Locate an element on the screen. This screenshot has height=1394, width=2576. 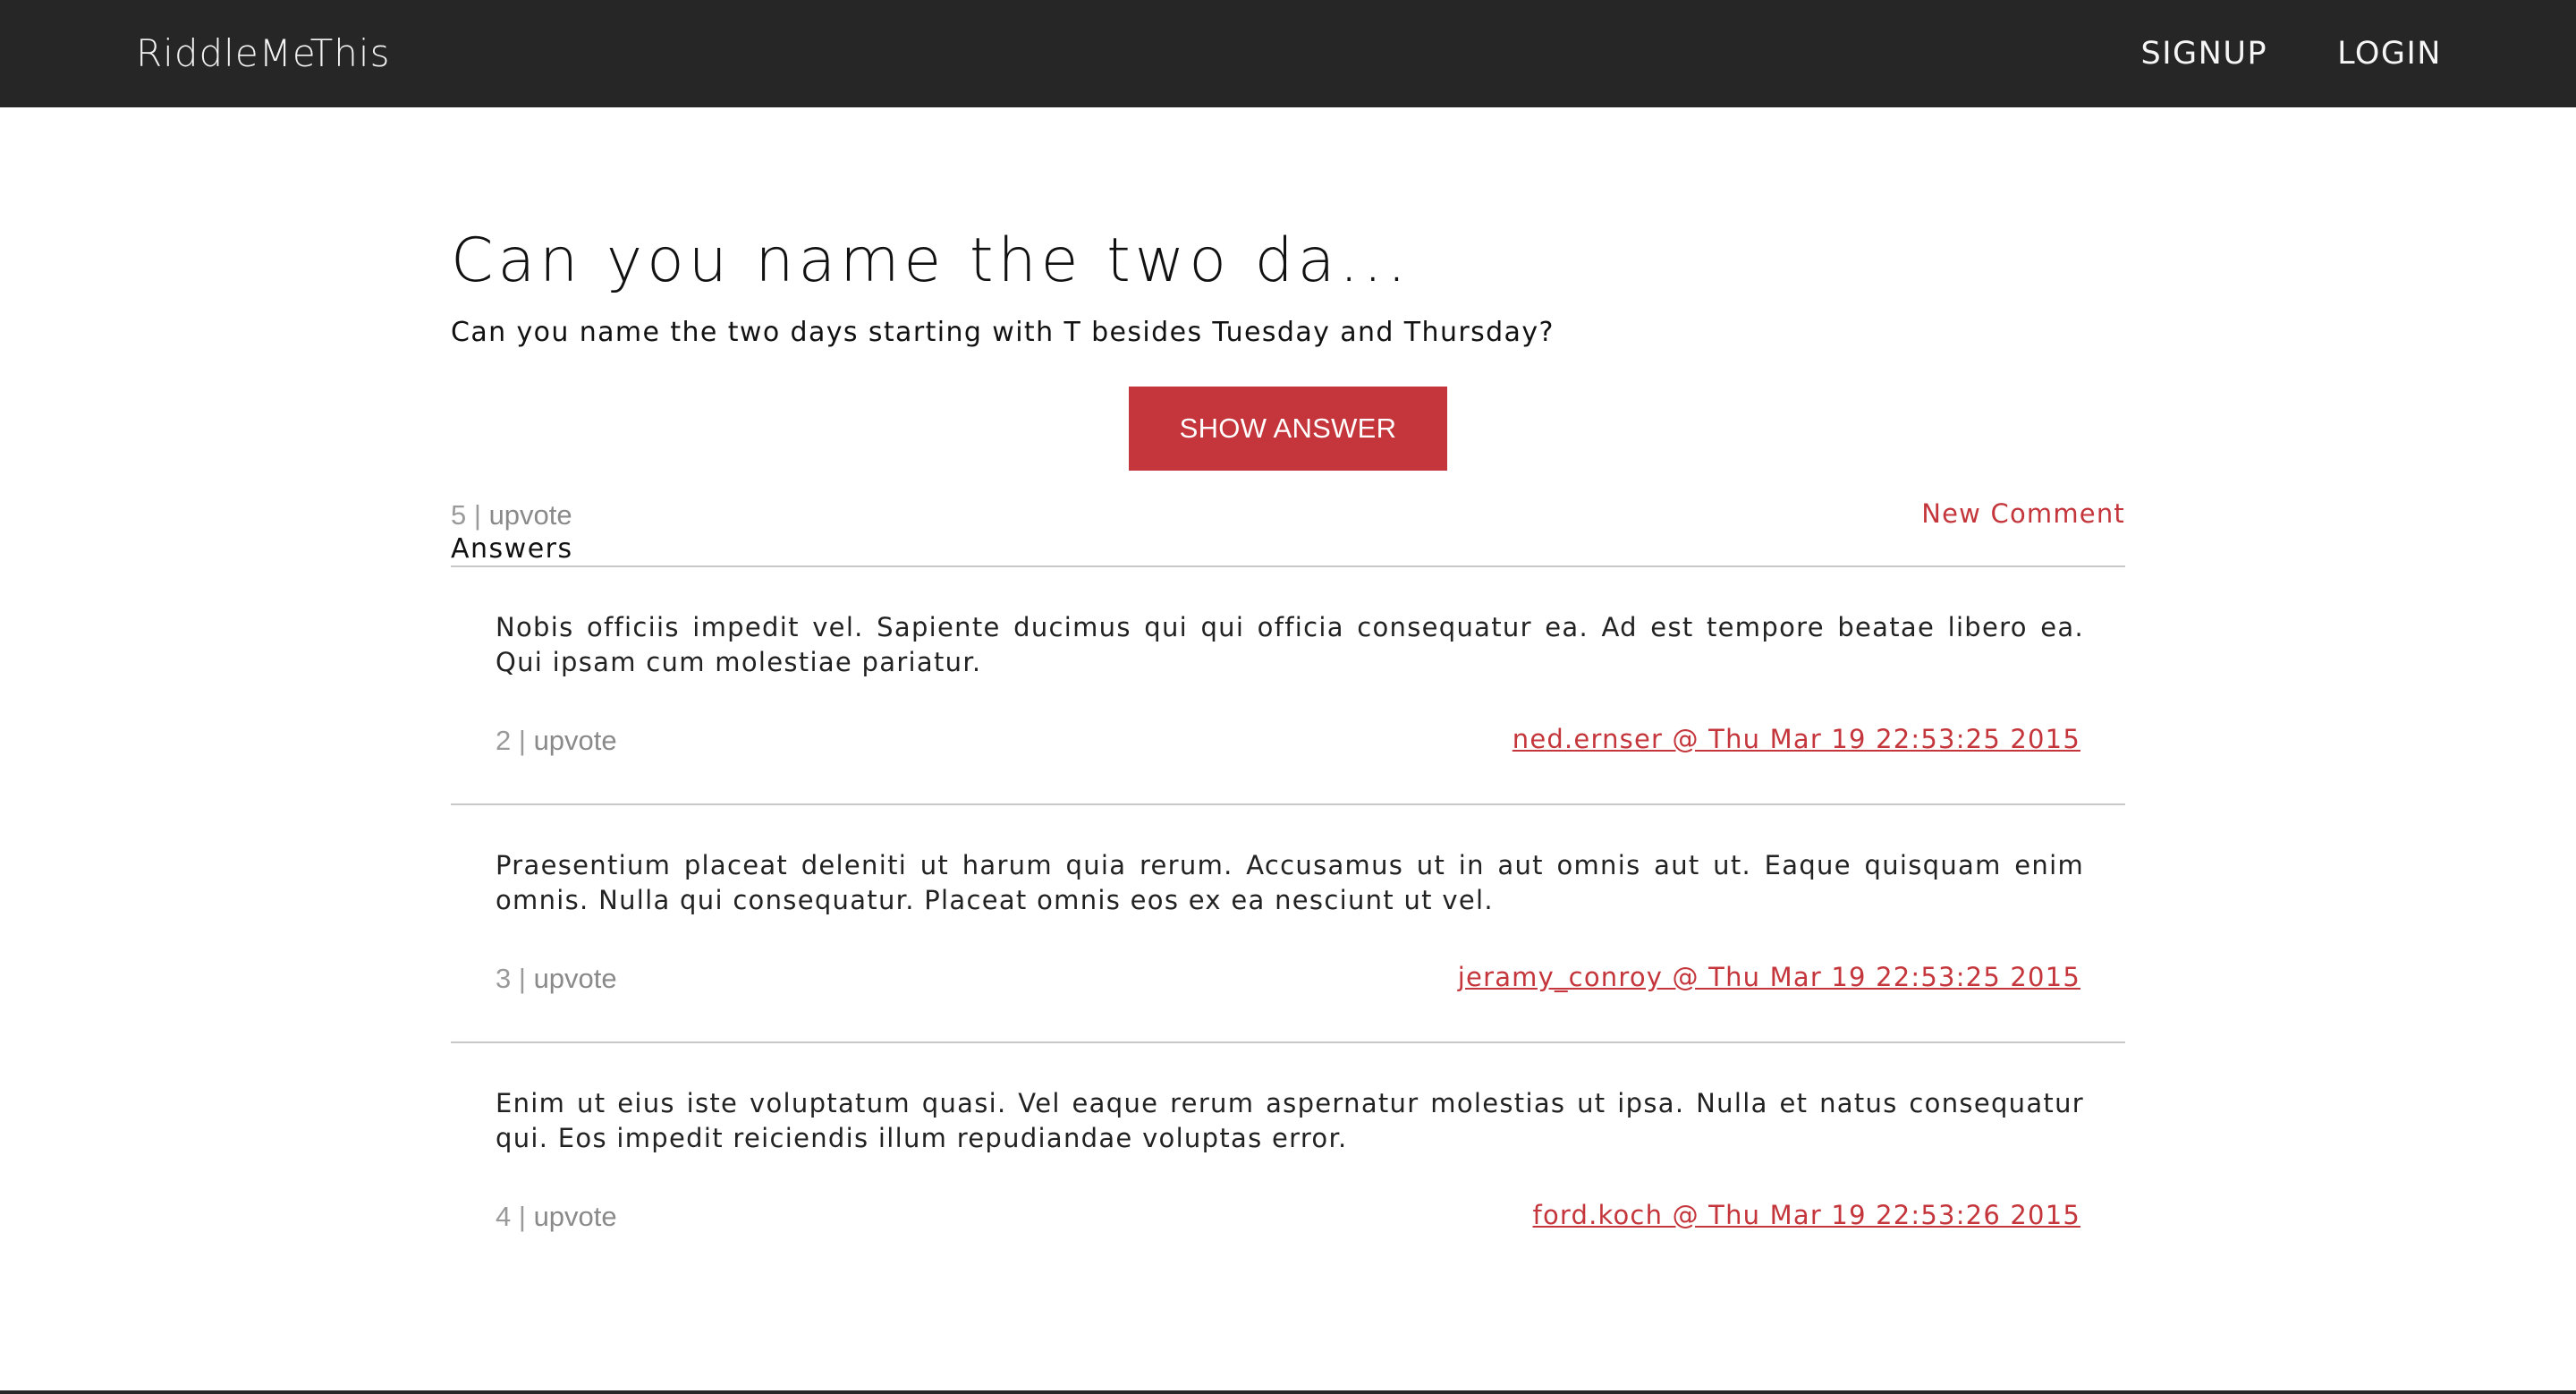
answer-vote-count: 2 is located at coordinates (504, 740).